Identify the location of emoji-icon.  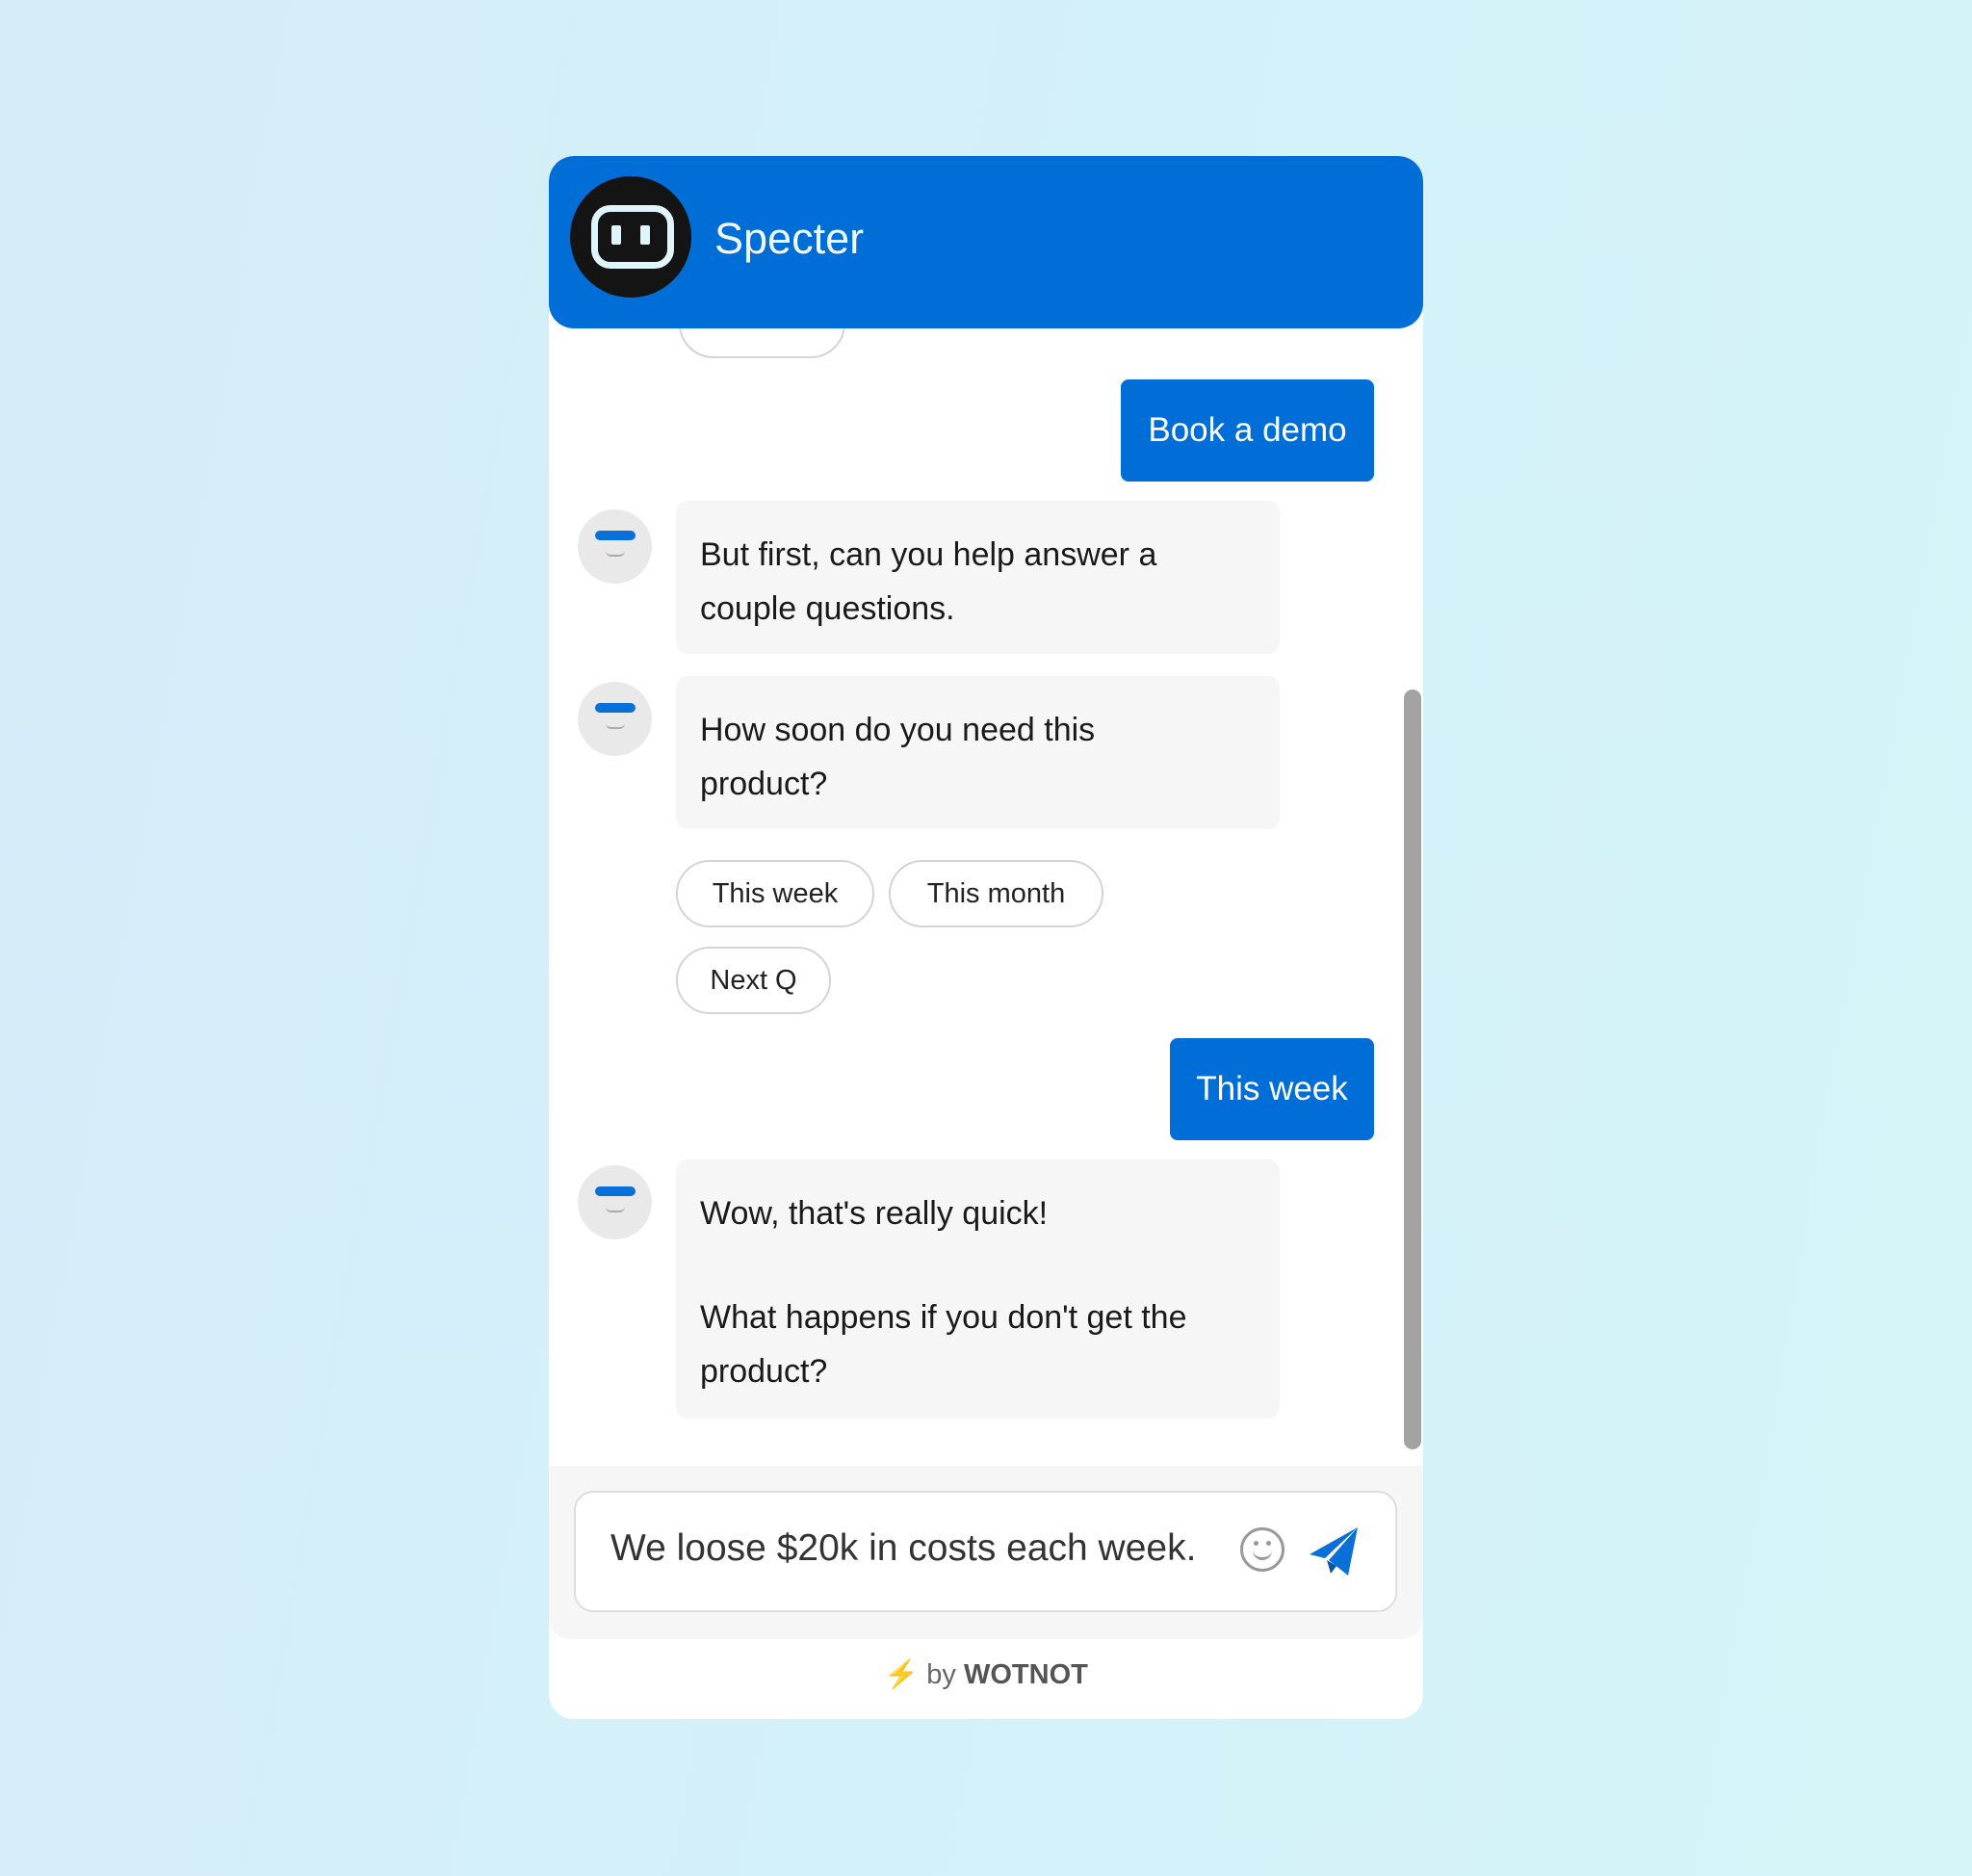
(1262, 1549).